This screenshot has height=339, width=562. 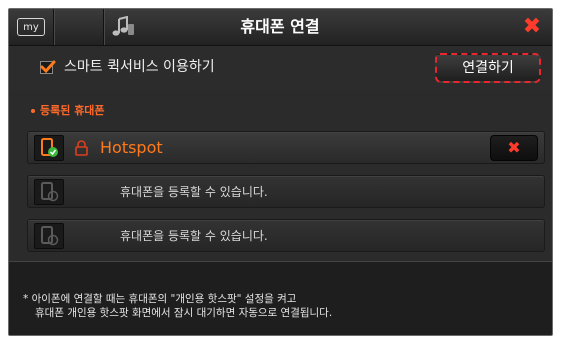 I want to click on dialog-title: 휴대폰 연결, so click(x=280, y=26).